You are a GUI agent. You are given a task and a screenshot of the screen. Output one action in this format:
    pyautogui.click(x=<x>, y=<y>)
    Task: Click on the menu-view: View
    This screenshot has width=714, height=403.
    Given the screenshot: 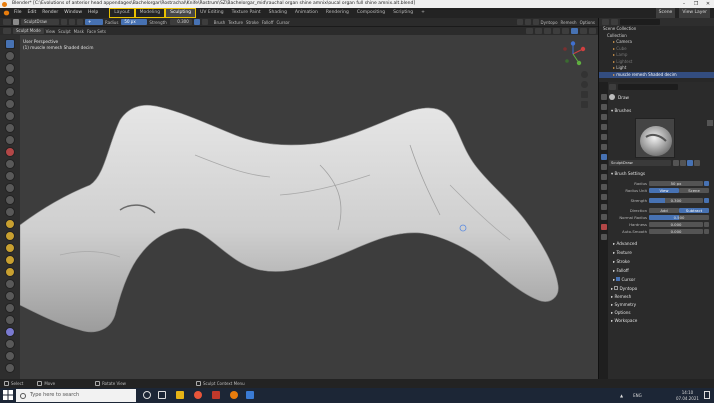 What is the action you would take?
    pyautogui.click(x=51, y=31)
    